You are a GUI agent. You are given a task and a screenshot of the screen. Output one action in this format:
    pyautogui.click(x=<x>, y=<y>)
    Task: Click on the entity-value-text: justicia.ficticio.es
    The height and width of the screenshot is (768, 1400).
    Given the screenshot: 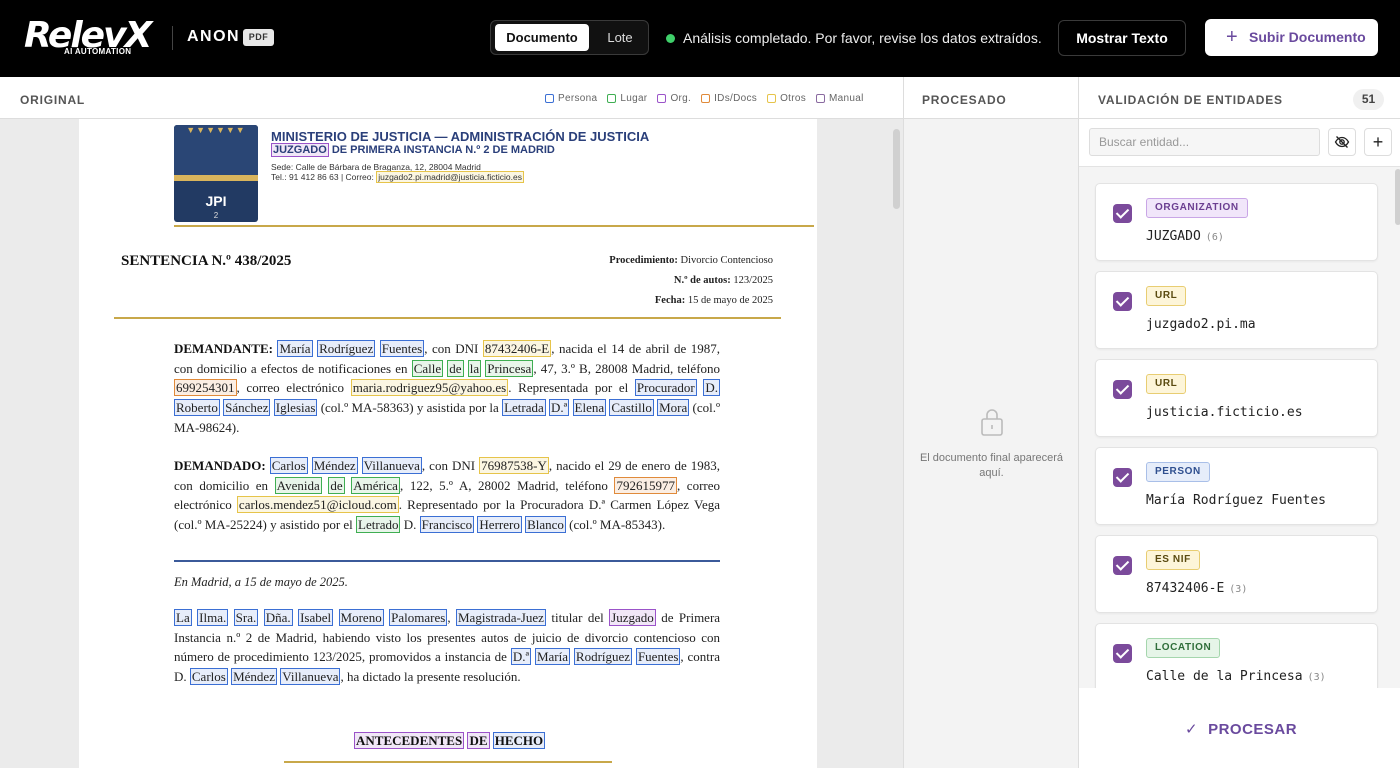 What is the action you would take?
    pyautogui.click(x=1224, y=412)
    